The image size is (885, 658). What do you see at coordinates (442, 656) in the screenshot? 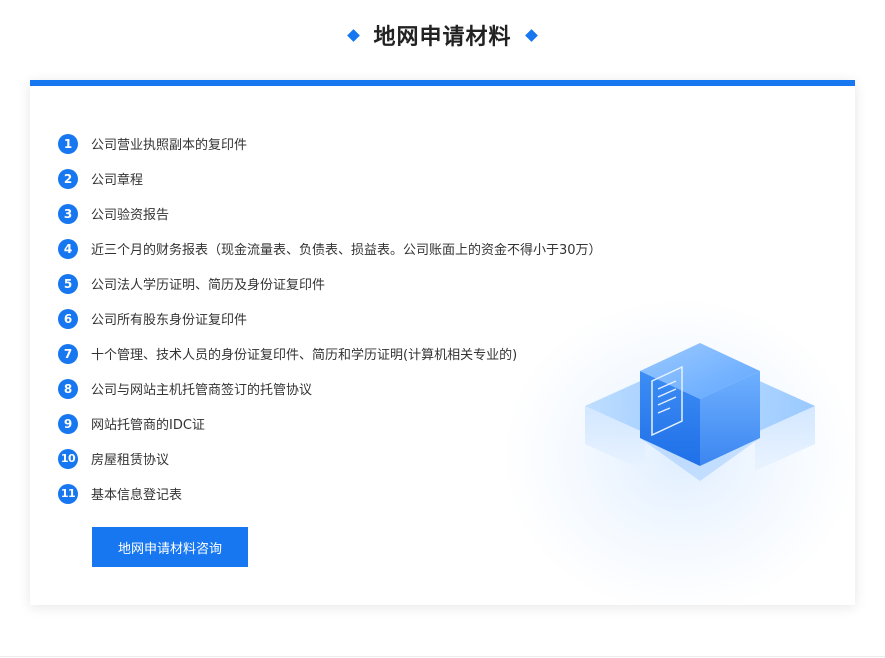
I see `divider` at bounding box center [442, 656].